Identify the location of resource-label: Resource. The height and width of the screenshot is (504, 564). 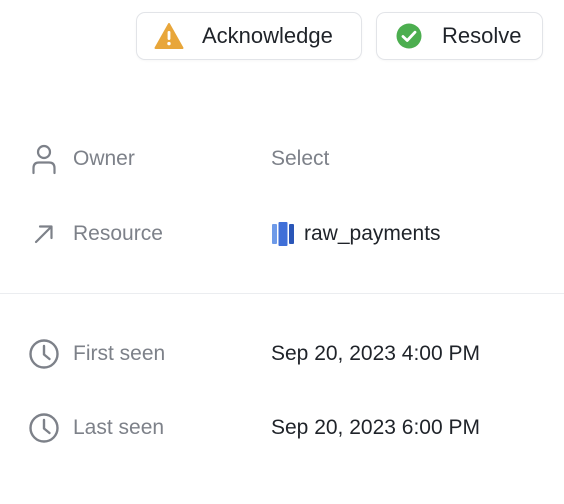
(118, 233).